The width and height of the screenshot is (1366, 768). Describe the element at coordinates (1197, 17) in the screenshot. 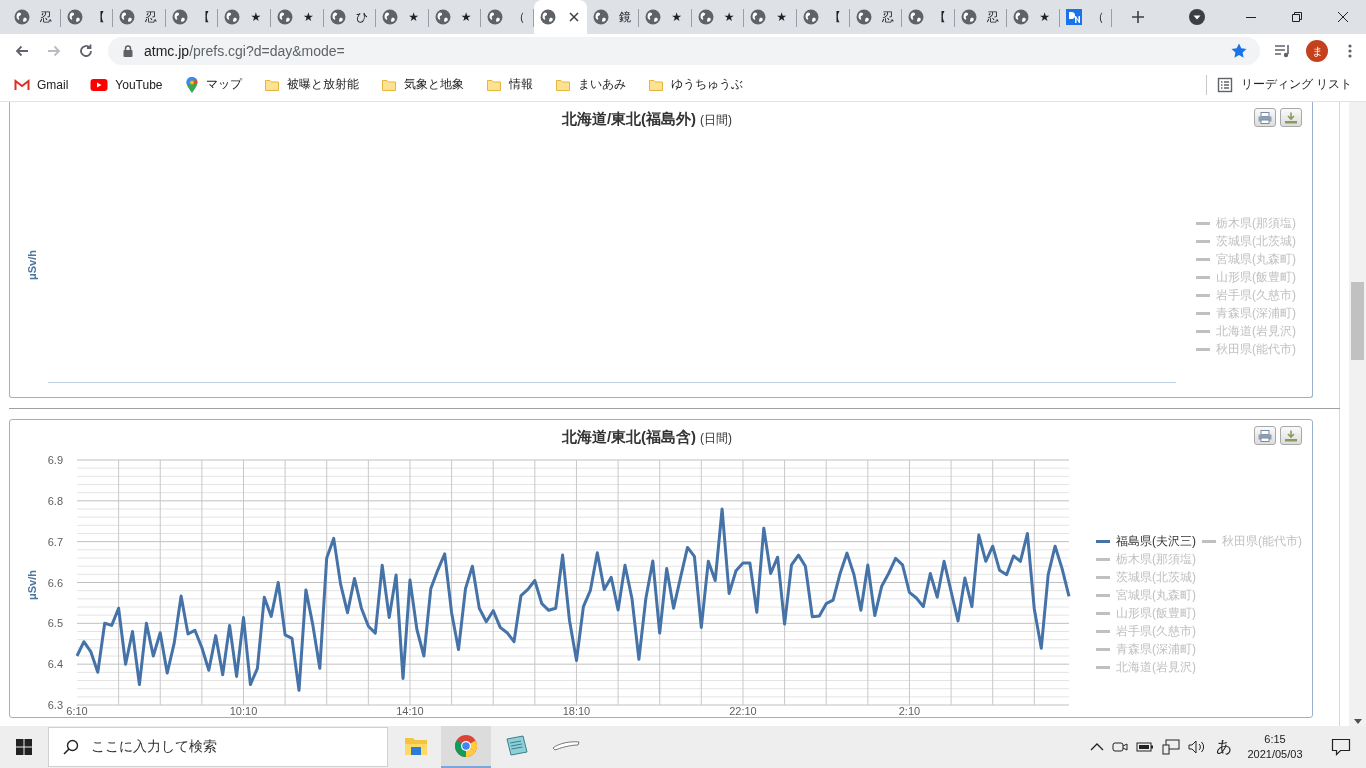

I see `dropdown-icon` at that location.